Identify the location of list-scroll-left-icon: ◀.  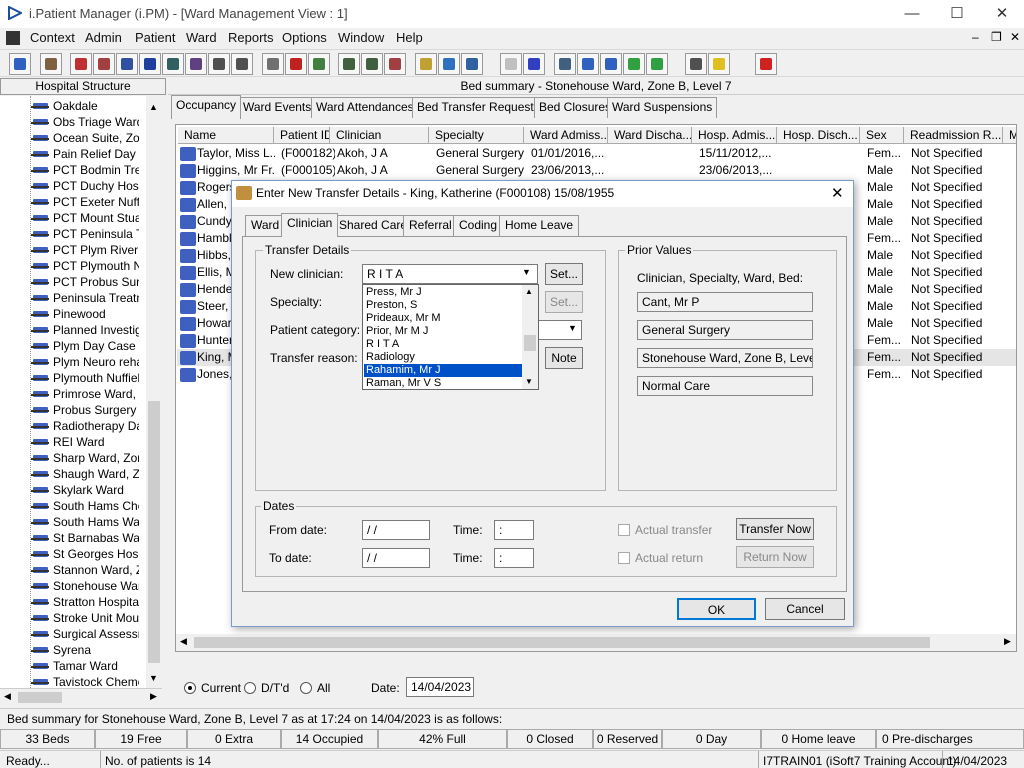
(183, 641).